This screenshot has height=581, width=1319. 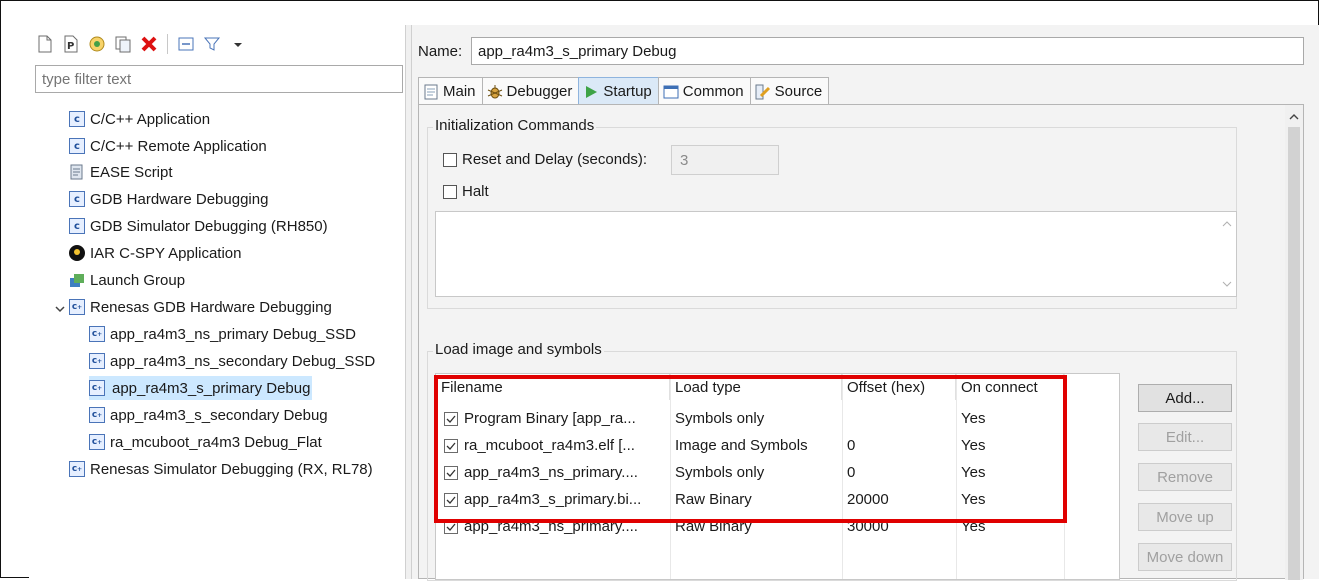 I want to click on tab-label: Debugger, so click(x=539, y=91).